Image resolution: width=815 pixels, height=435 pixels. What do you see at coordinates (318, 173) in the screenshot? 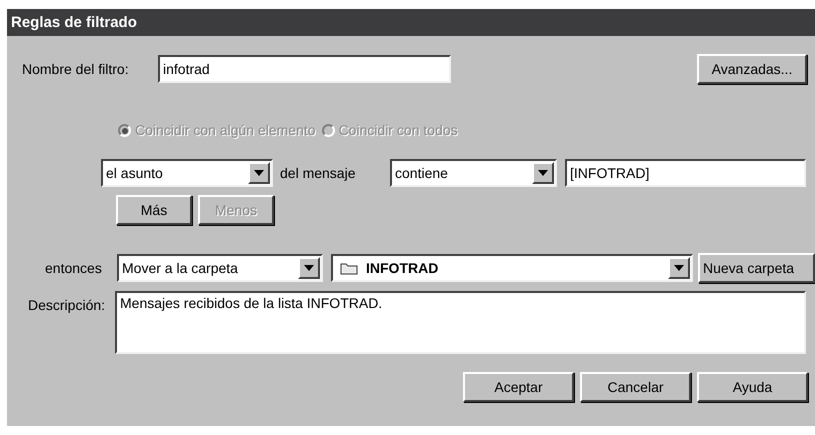
I see `connector-label: del mensaje` at bounding box center [318, 173].